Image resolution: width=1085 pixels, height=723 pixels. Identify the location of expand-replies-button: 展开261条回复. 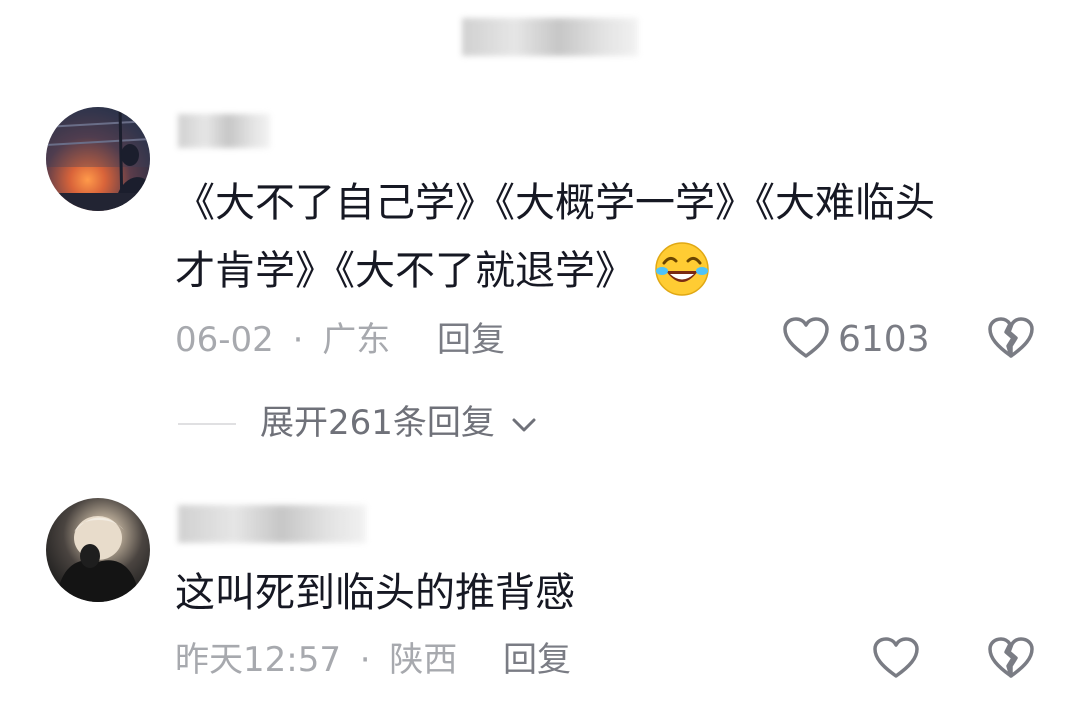
(399, 423).